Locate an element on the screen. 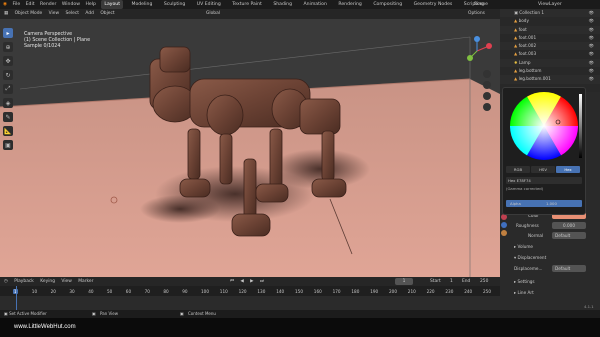  tab-sculpting: Sculpting is located at coordinates (174, 4).